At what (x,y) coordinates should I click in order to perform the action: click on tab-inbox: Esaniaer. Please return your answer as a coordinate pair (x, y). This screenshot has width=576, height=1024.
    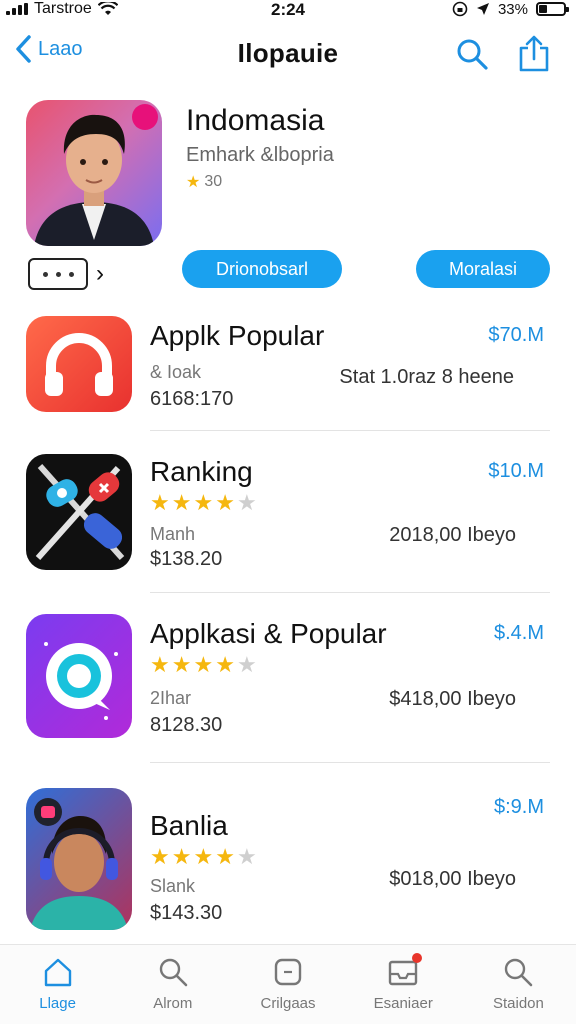
    Looking at the image, I should click on (403, 984).